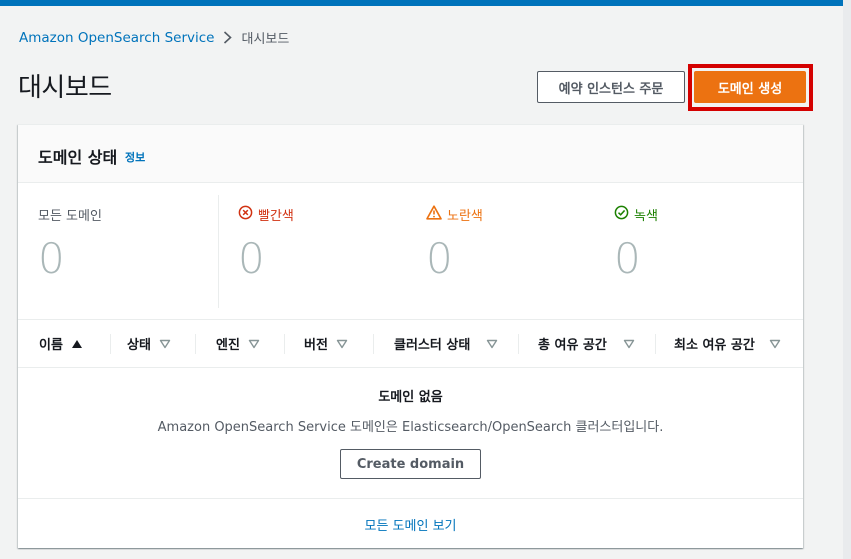  Describe the element at coordinates (750, 87) in the screenshot. I see `create-domain-button: 도메인 생성` at that location.